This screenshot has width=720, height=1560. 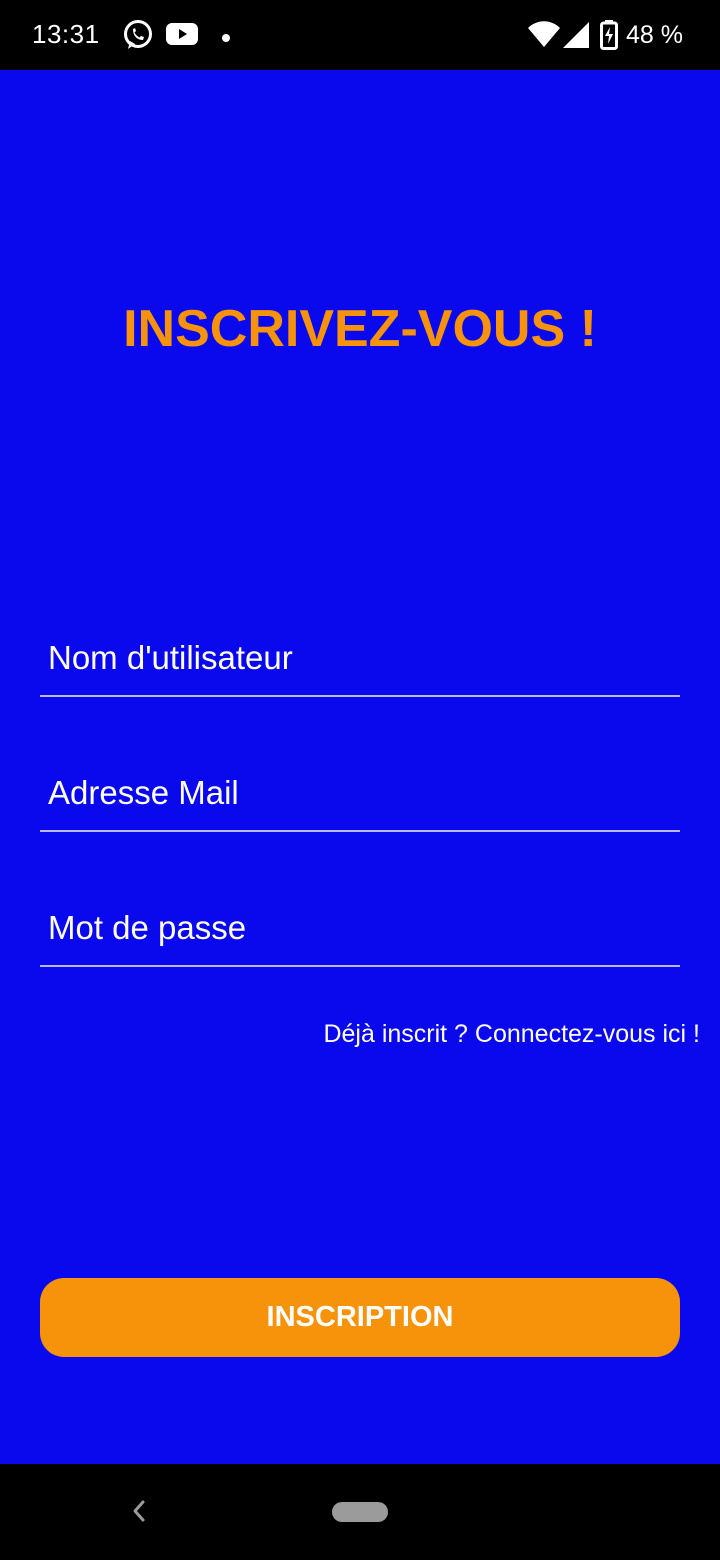 What do you see at coordinates (654, 35) in the screenshot?
I see `battery-percentage: 48 %` at bounding box center [654, 35].